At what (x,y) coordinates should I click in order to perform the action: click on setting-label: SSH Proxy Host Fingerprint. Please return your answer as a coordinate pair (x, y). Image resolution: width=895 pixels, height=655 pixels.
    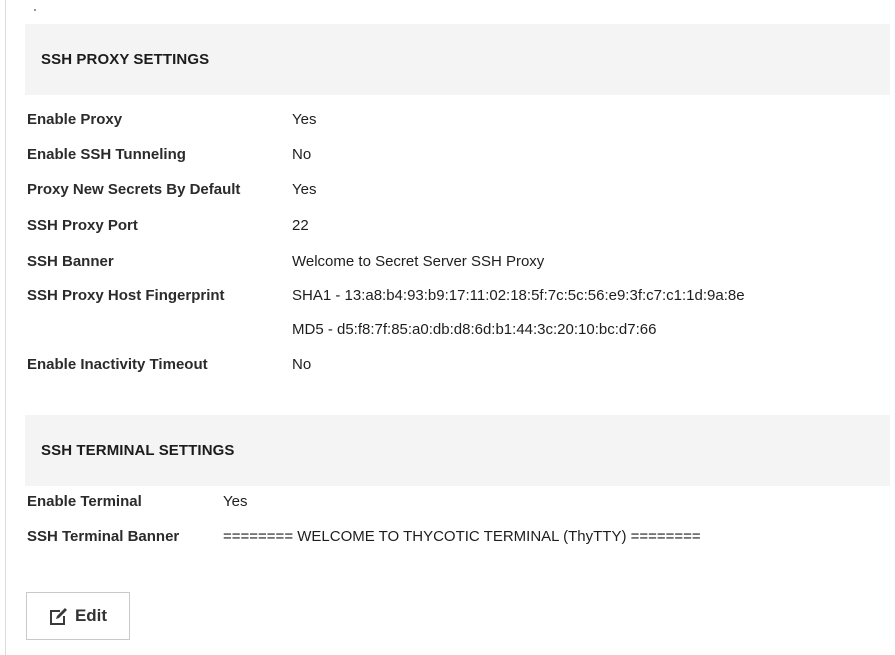
    Looking at the image, I should click on (126, 295).